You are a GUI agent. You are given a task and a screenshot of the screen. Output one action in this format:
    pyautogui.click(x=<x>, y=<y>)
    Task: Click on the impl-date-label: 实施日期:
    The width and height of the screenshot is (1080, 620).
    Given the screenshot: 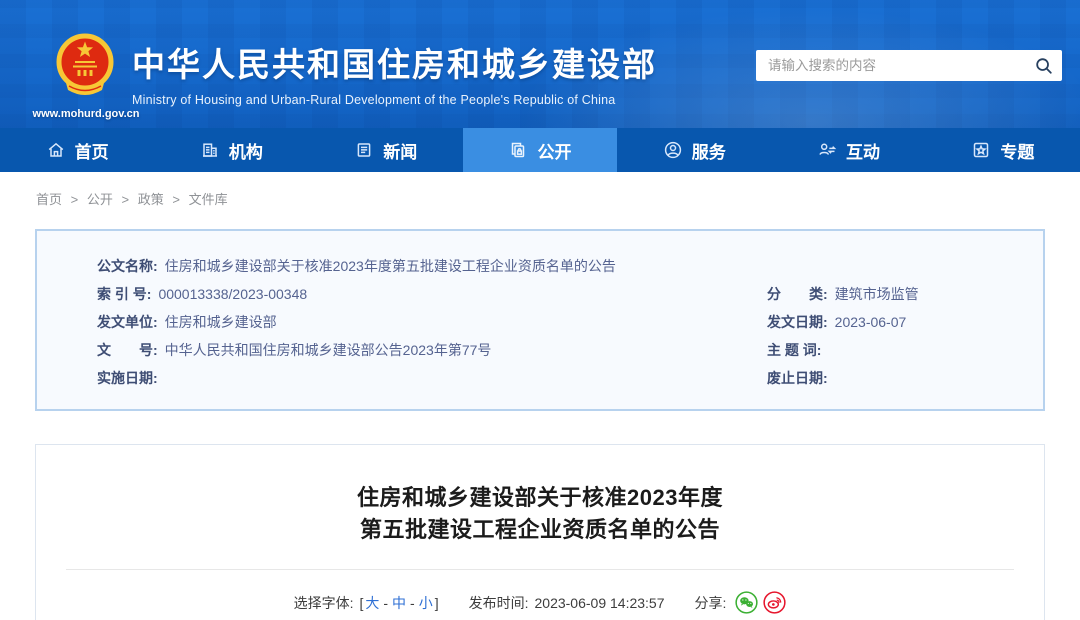 What is the action you would take?
    pyautogui.click(x=127, y=378)
    